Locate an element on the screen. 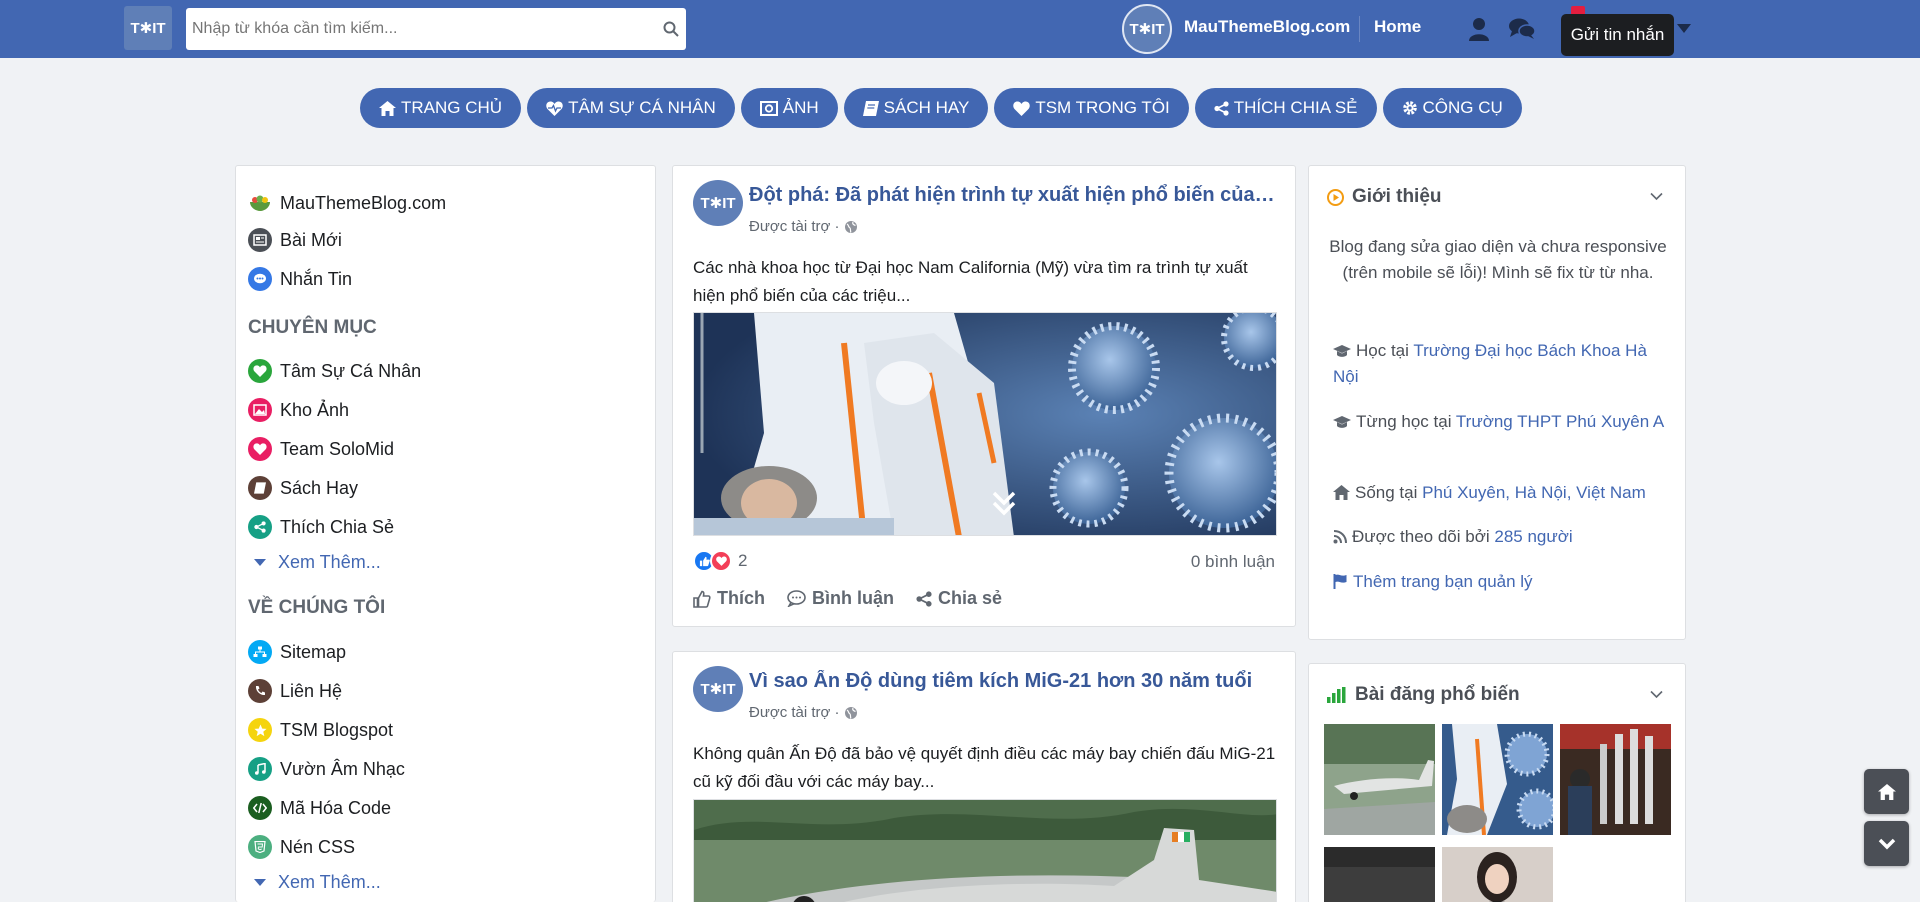 The image size is (1920, 902). sidebar-item-label: Nhắn Tin is located at coordinates (316, 278).